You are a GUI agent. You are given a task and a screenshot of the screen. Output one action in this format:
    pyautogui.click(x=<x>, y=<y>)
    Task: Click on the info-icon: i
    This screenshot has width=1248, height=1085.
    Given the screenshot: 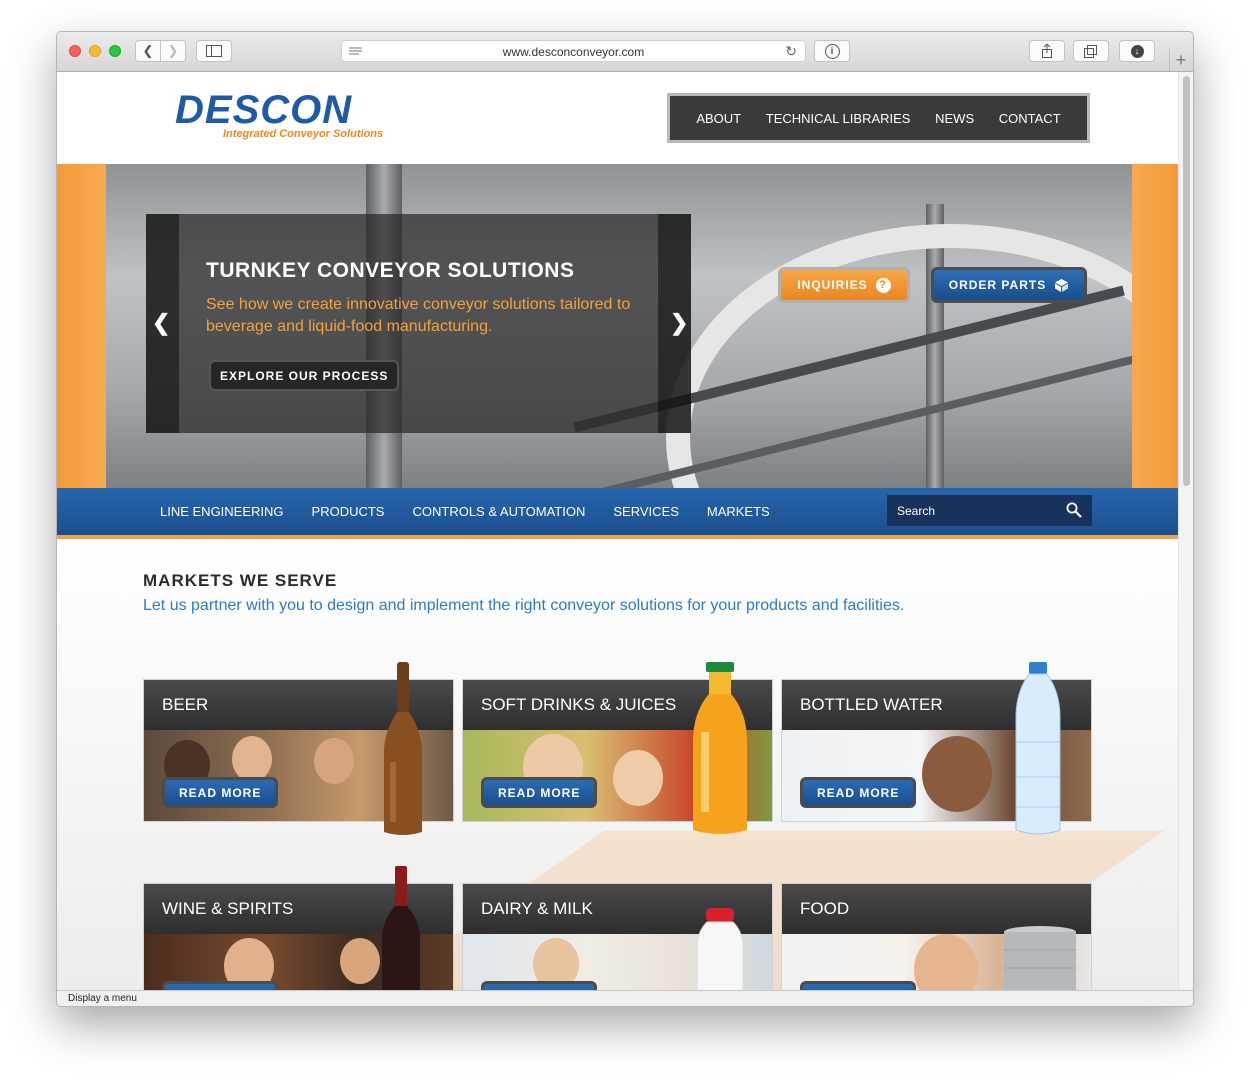 What is the action you would take?
    pyautogui.click(x=832, y=51)
    